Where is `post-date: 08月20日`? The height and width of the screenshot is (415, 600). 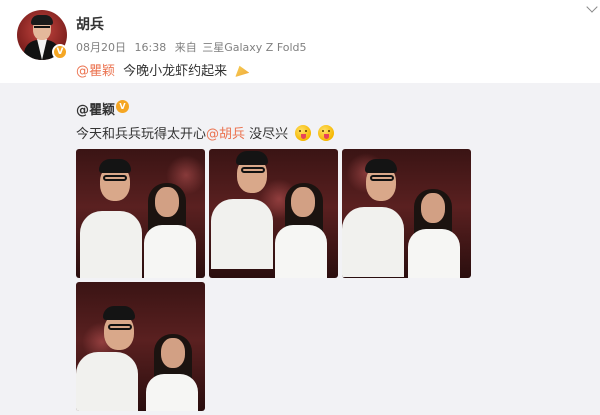
post-date: 08月20日 is located at coordinates (101, 47).